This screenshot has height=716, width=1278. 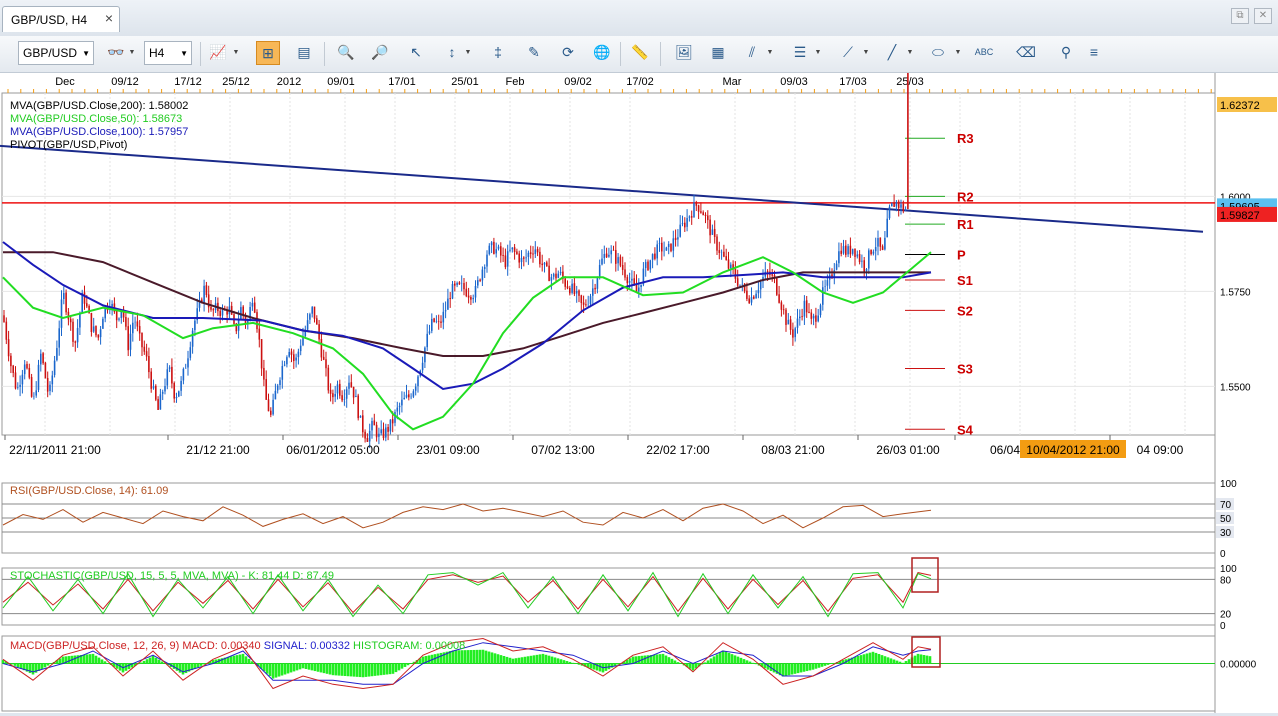 I want to click on legend-entry: MVA(GBP/USD.Close,200): 1.58002, so click(x=99, y=106).